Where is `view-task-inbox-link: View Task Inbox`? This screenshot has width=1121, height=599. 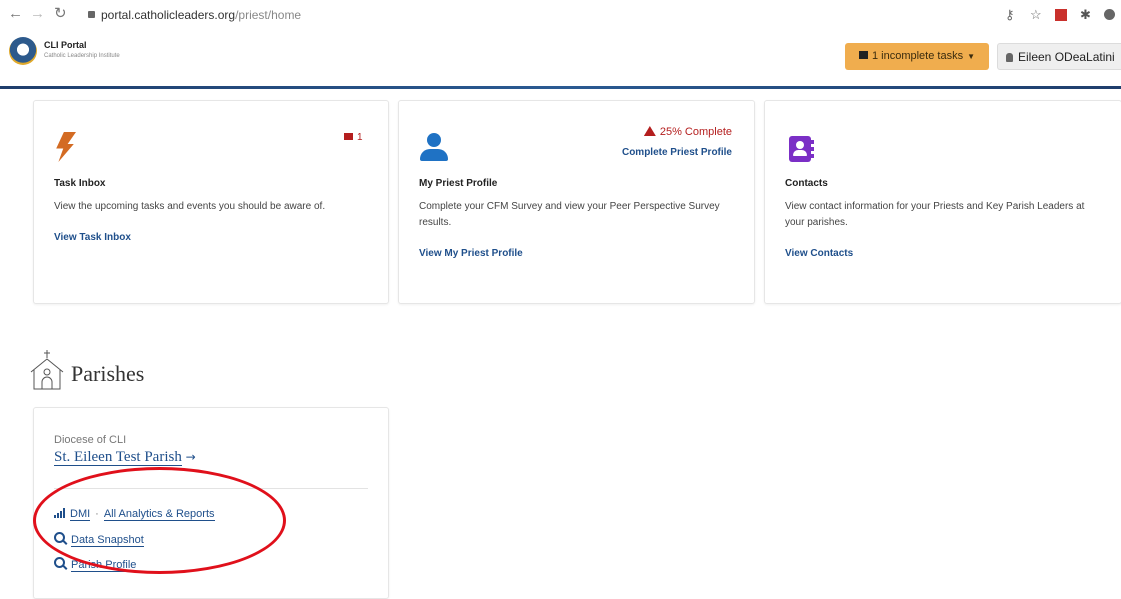
view-task-inbox-link: View Task Inbox is located at coordinates (92, 237).